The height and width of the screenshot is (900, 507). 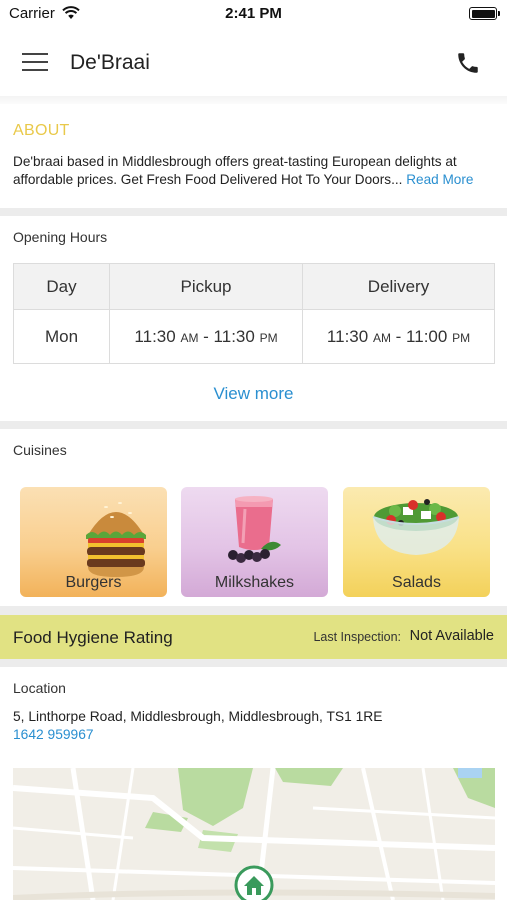 What do you see at coordinates (254, 582) in the screenshot?
I see `cuisine-label: Milkshakes` at bounding box center [254, 582].